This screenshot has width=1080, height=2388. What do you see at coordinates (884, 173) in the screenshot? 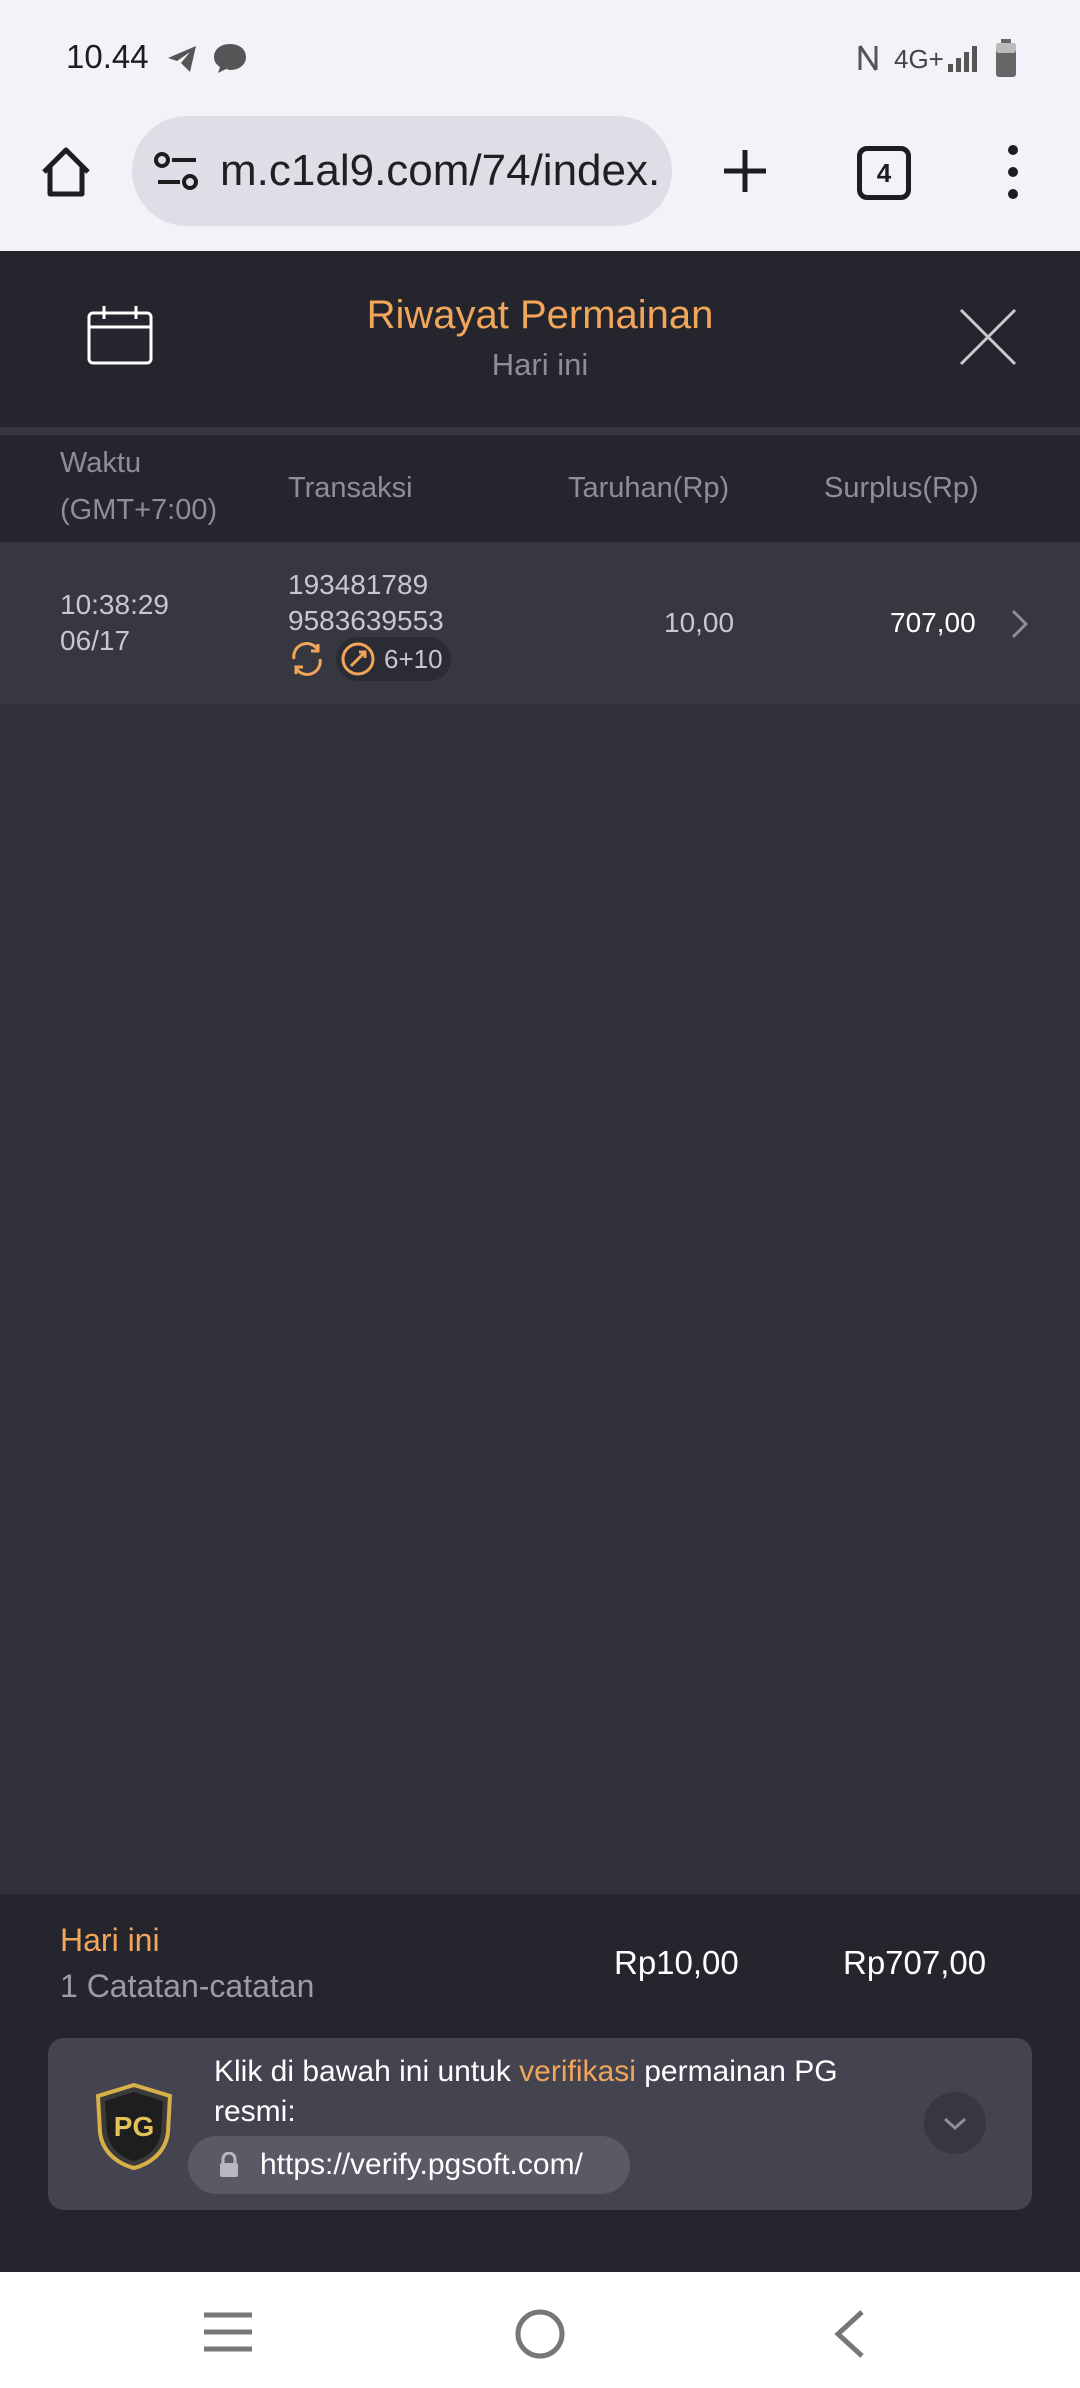
I see `tab-switcher-button: 4` at bounding box center [884, 173].